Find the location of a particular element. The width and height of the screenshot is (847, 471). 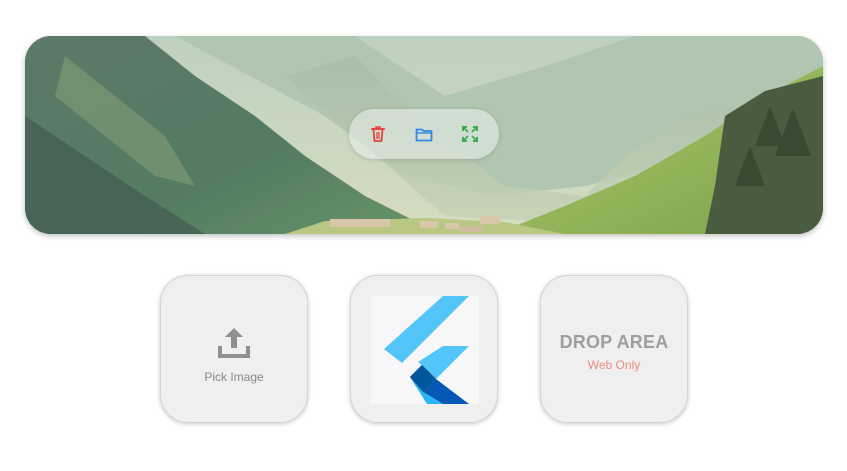

folder-icon is located at coordinates (424, 134).